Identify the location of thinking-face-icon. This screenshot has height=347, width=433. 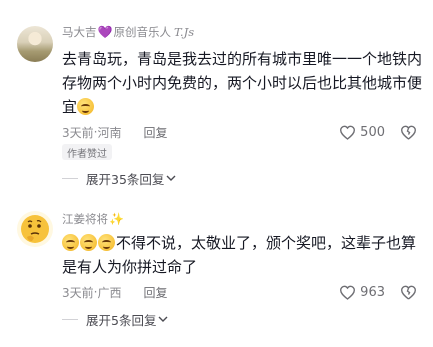
(35, 229).